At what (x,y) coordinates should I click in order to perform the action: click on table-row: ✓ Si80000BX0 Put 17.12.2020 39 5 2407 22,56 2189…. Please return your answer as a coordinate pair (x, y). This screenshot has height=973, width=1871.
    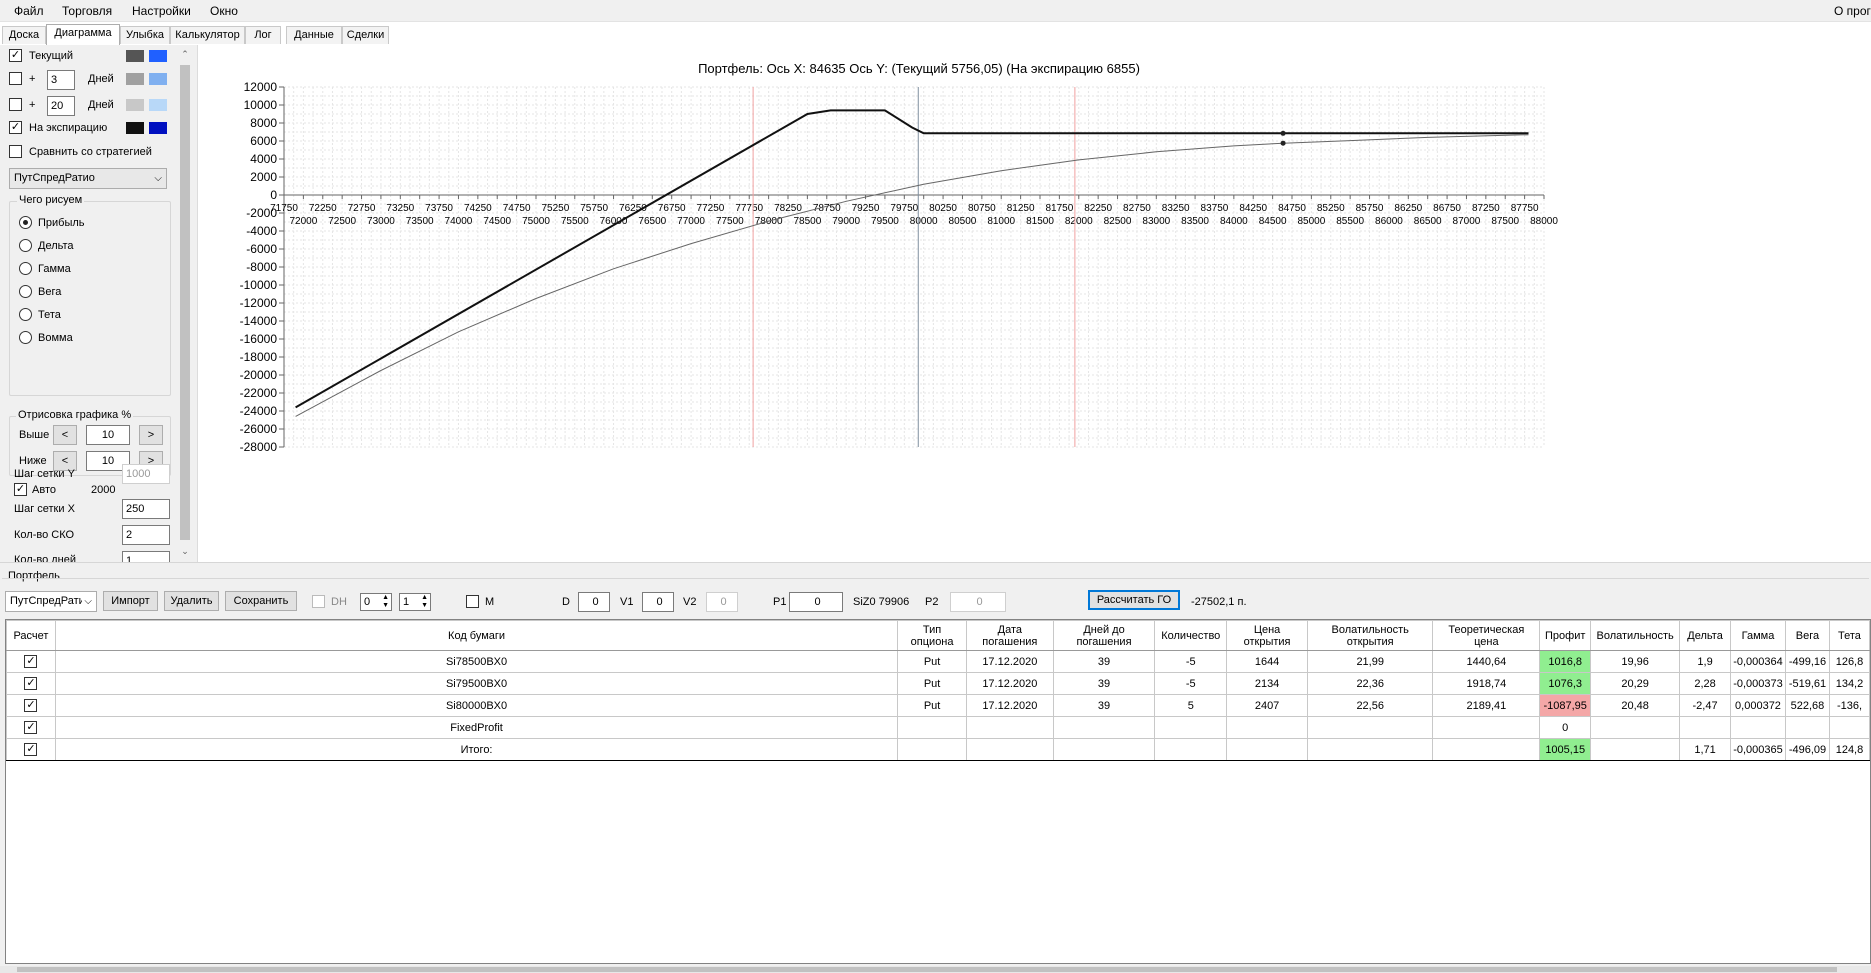
    Looking at the image, I should click on (938, 705).